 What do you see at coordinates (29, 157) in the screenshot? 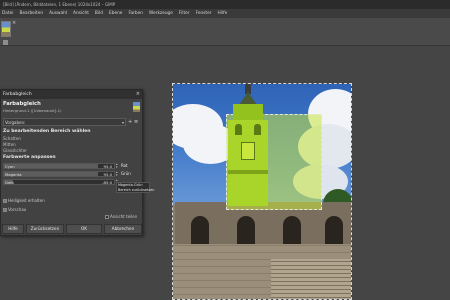
I see `adjust-section-heading: Farbwerte anpassen` at bounding box center [29, 157].